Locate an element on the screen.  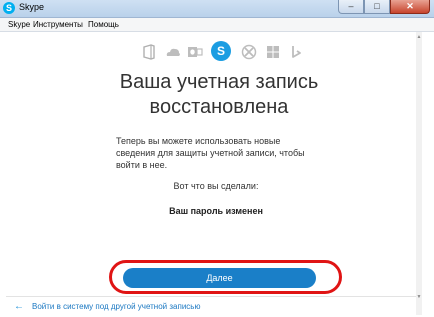
actions-done-label: Вот что вы сделали: is located at coordinates (216, 186).